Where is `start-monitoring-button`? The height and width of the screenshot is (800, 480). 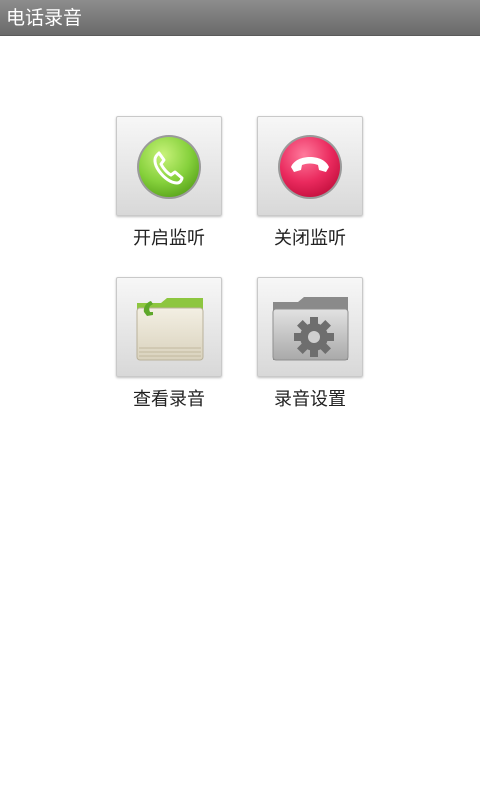
start-monitoring-button is located at coordinates (169, 166).